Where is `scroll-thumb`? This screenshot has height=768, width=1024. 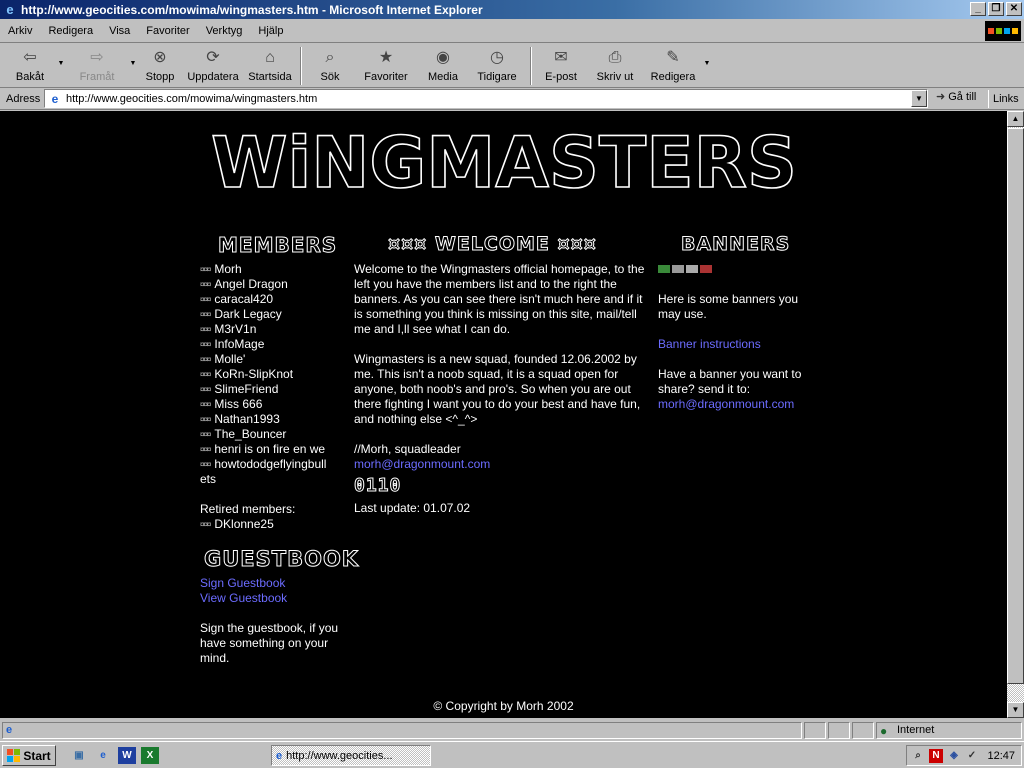 scroll-thumb is located at coordinates (1015, 406).